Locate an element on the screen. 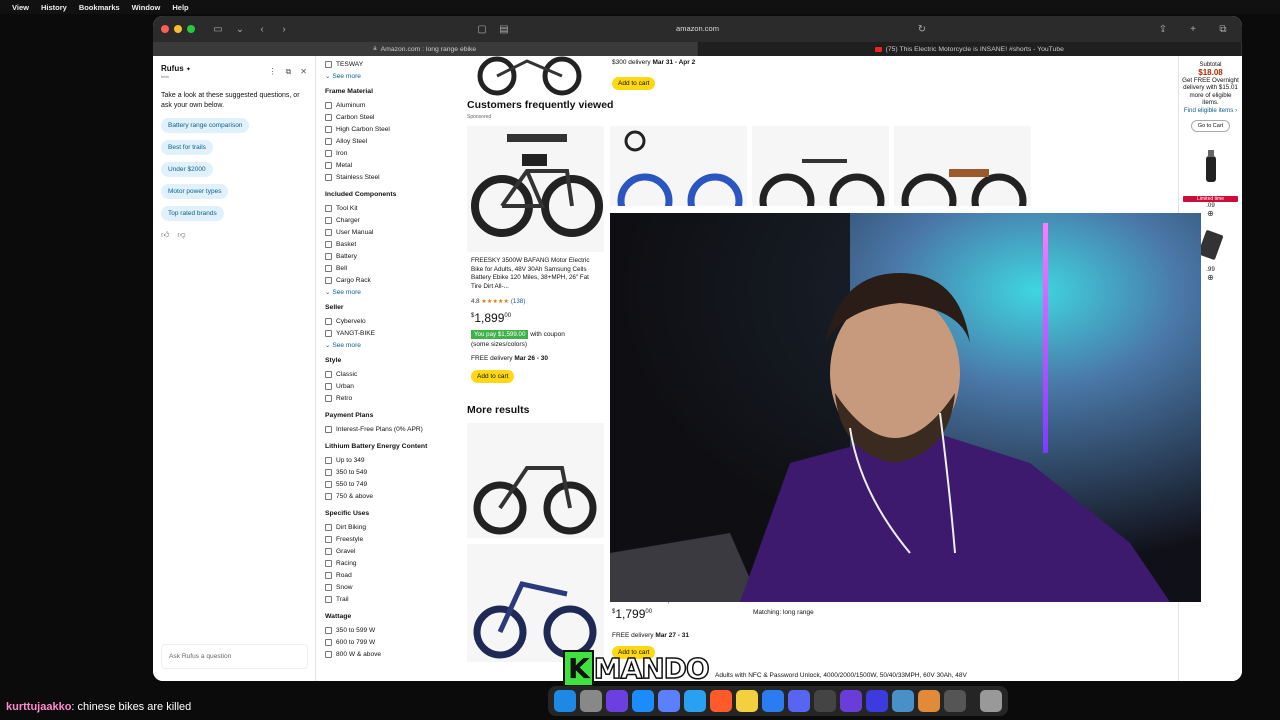  filter-option: Alloy Steel is located at coordinates (395, 141).